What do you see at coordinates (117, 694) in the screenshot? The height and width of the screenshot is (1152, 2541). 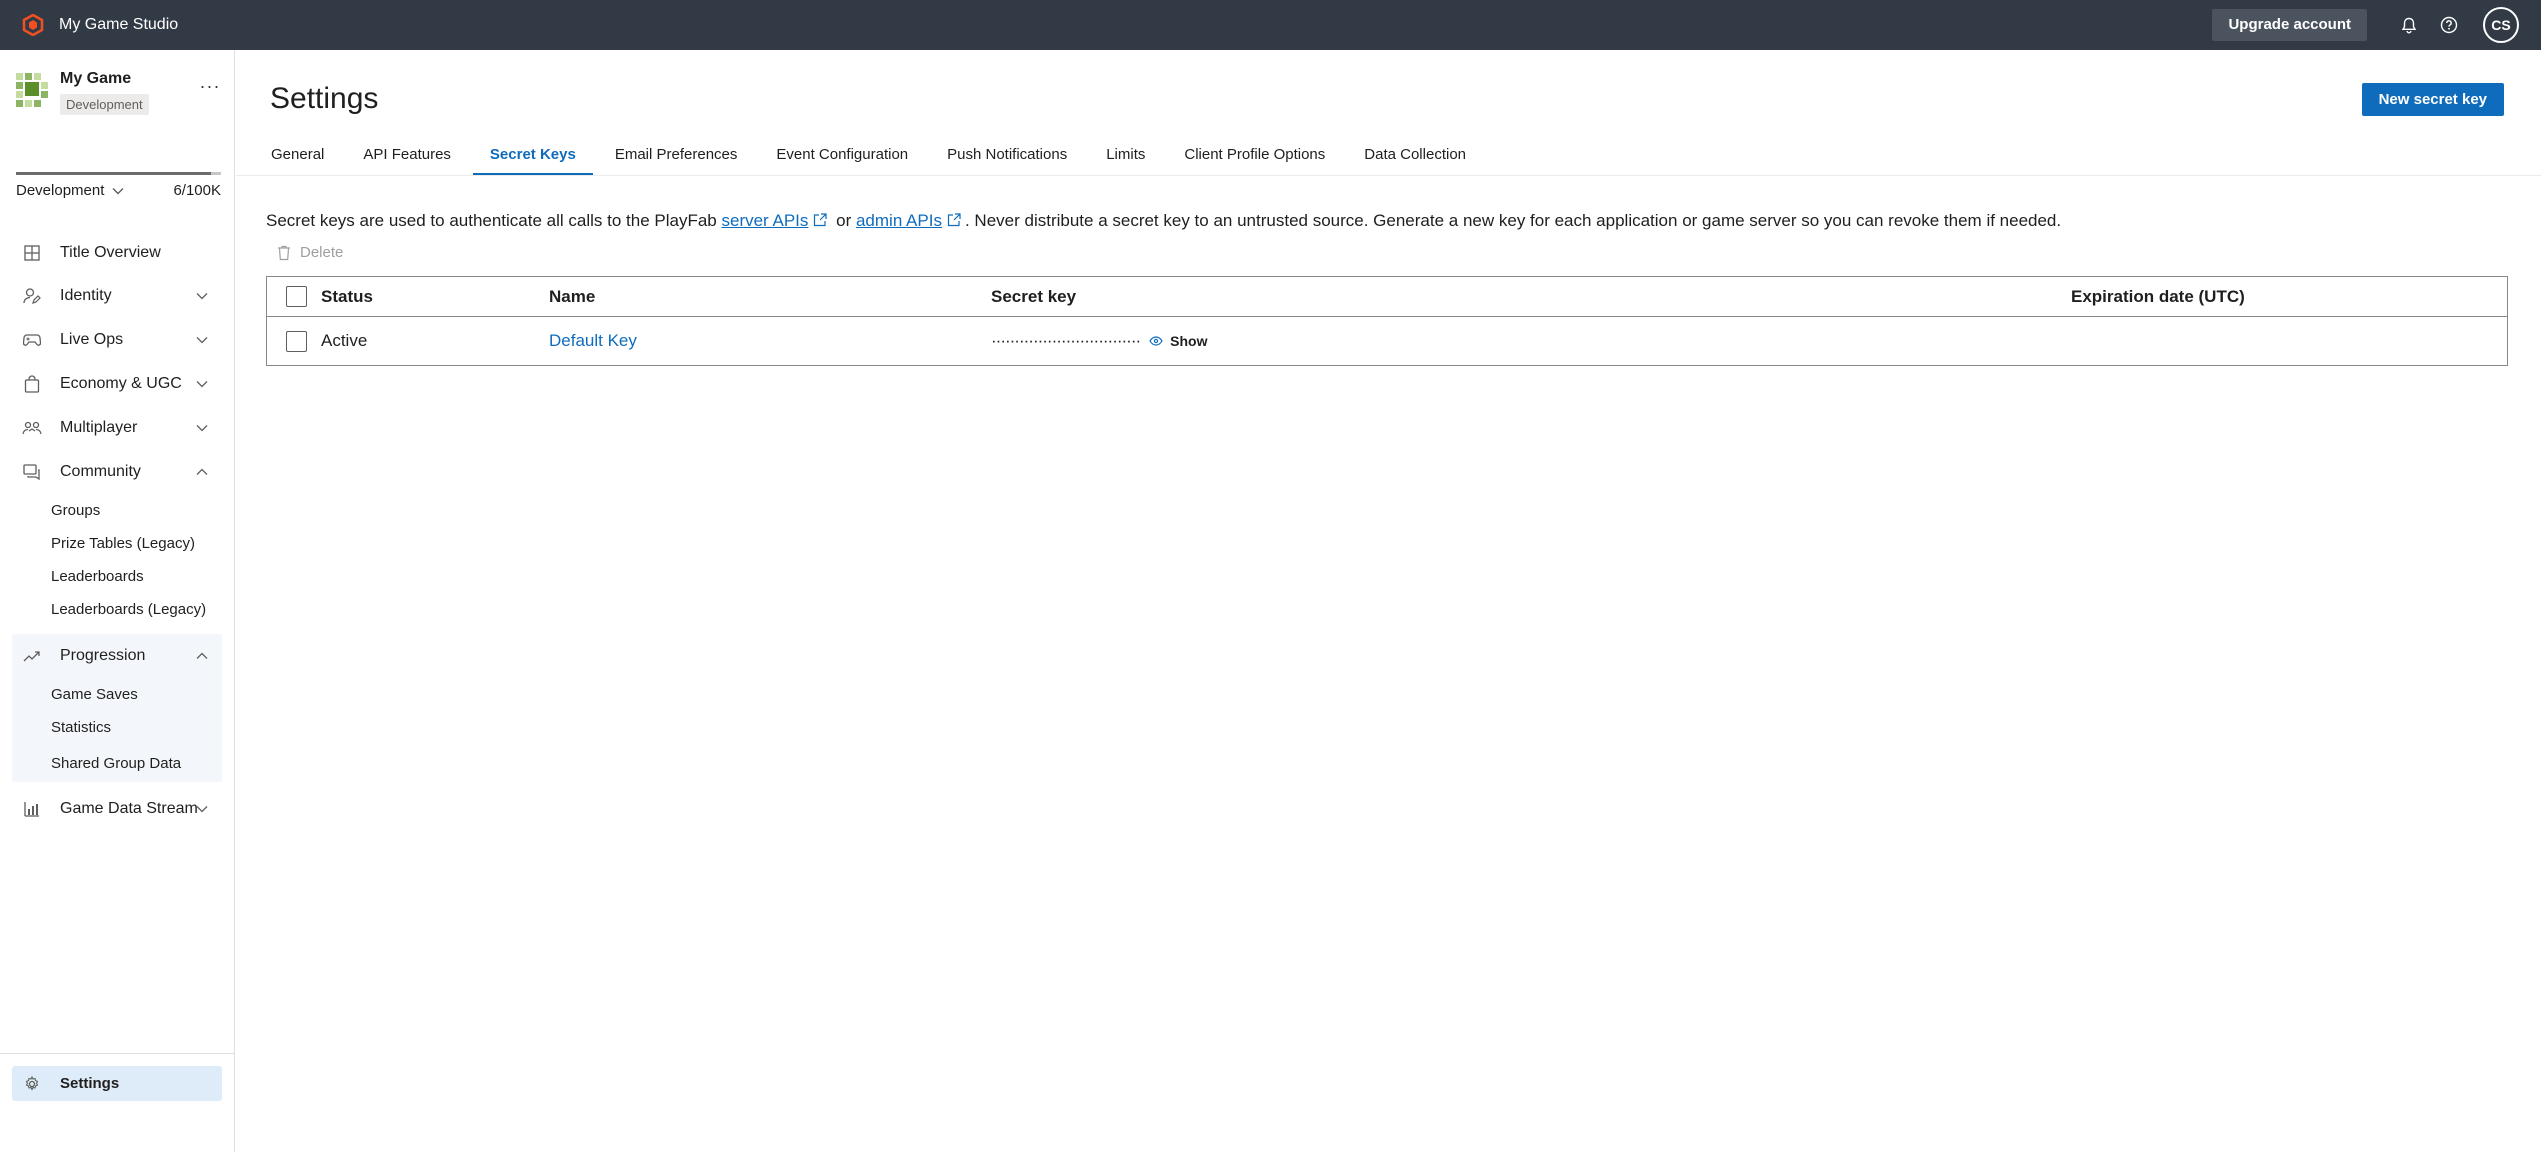 I see `sidebar-subitem-game-saves: Game Saves` at bounding box center [117, 694].